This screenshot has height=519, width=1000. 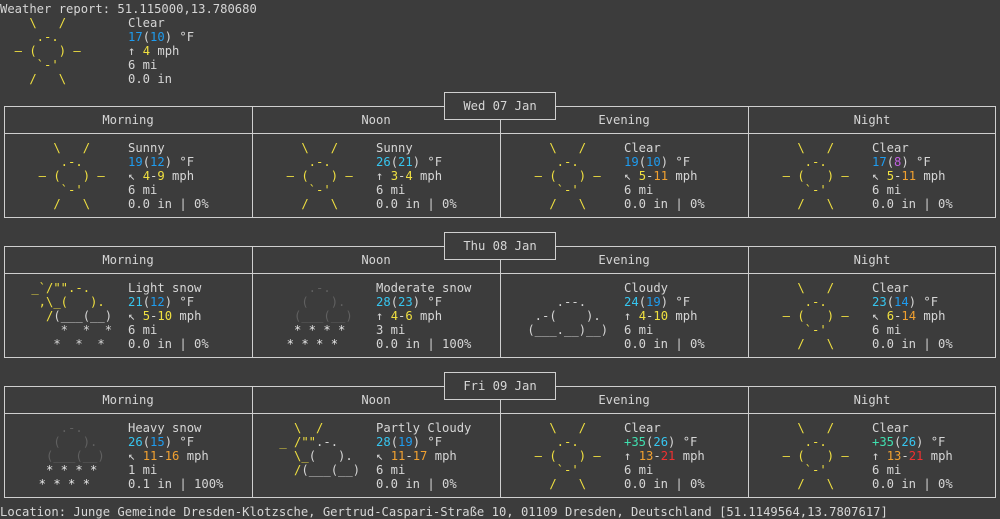 I want to click on current-condition: Clear, so click(x=146, y=23).